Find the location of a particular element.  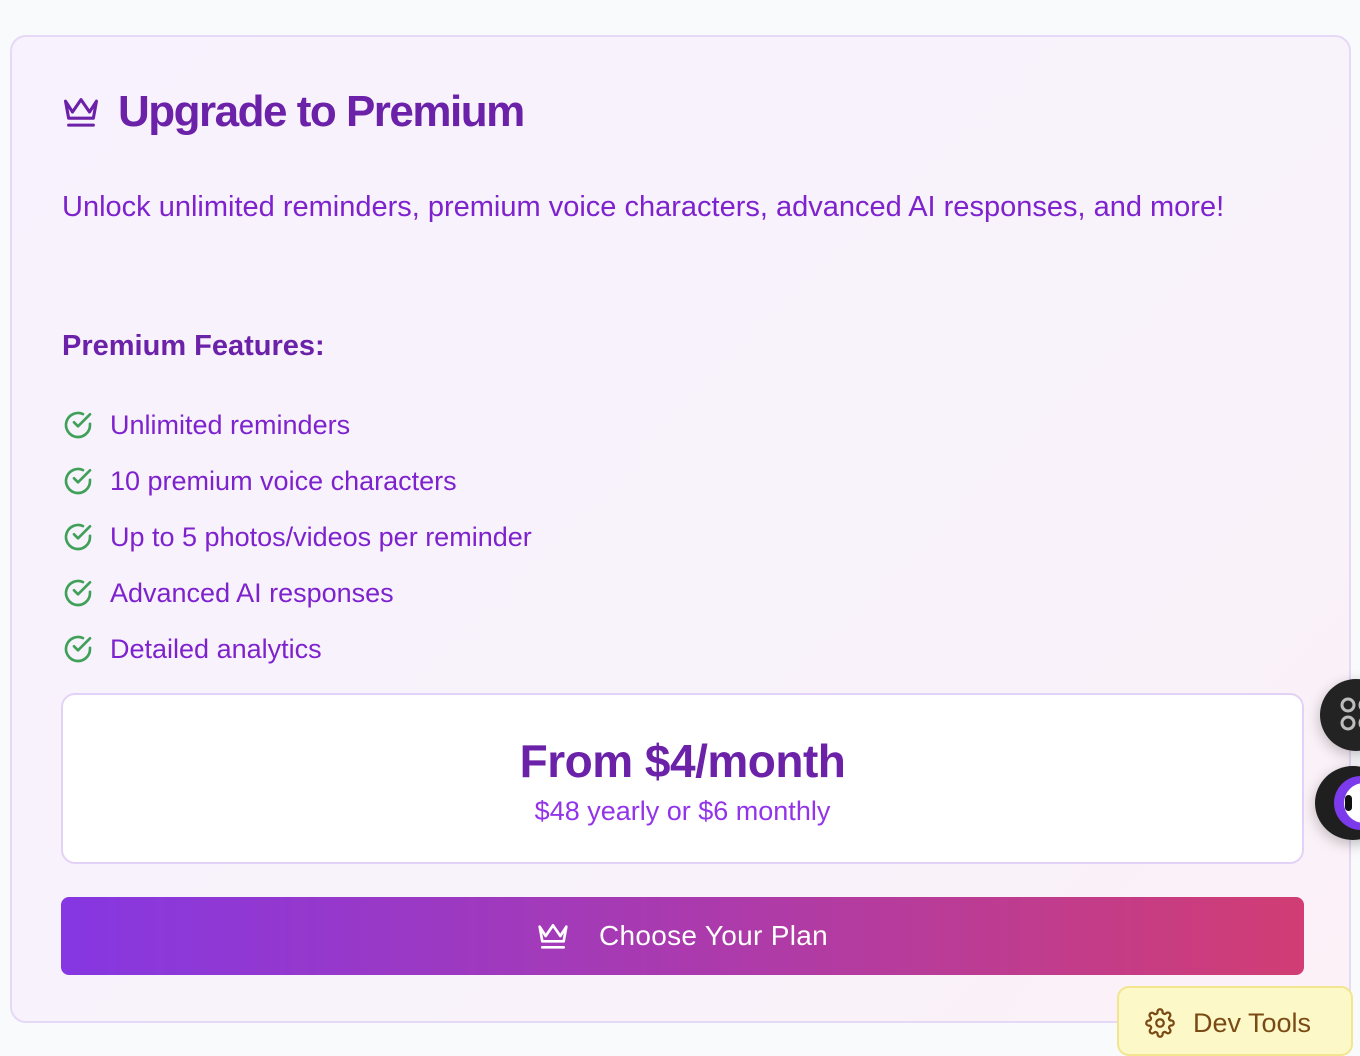

assistant-icon is located at coordinates (1347, 803).